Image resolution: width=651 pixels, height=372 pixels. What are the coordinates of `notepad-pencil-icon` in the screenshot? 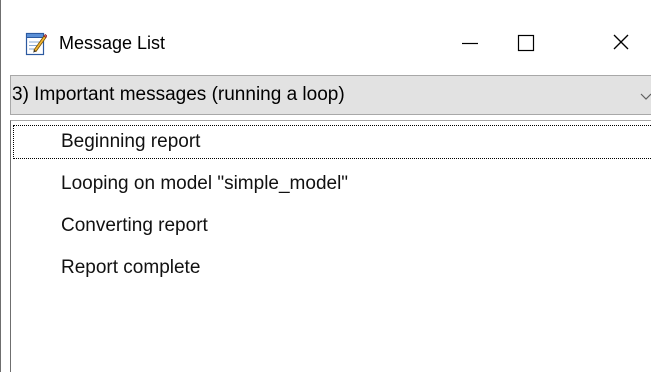 It's located at (36, 43).